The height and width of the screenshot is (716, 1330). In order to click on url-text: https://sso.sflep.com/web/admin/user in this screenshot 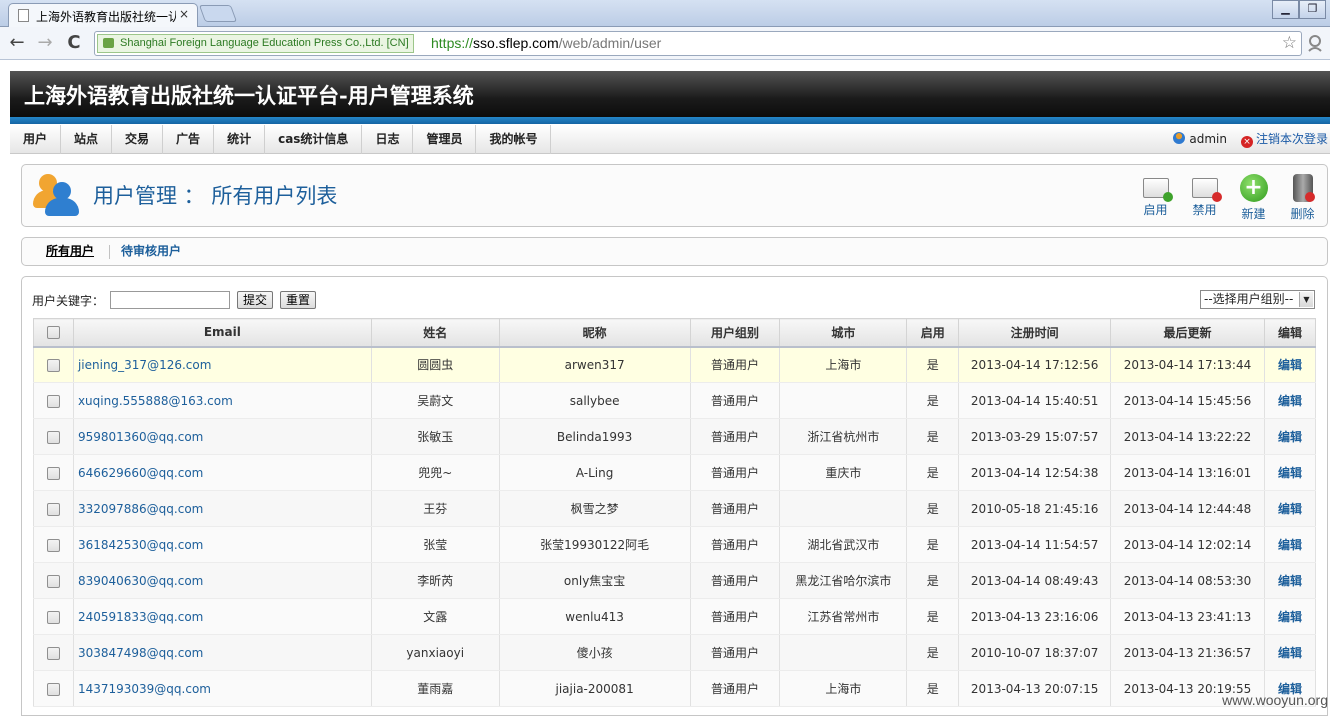, I will do `click(546, 43)`.